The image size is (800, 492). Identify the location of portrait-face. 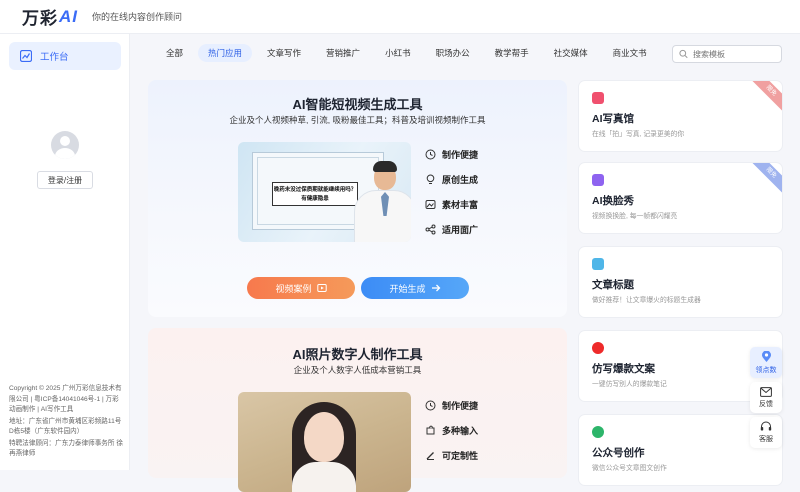
(324, 437).